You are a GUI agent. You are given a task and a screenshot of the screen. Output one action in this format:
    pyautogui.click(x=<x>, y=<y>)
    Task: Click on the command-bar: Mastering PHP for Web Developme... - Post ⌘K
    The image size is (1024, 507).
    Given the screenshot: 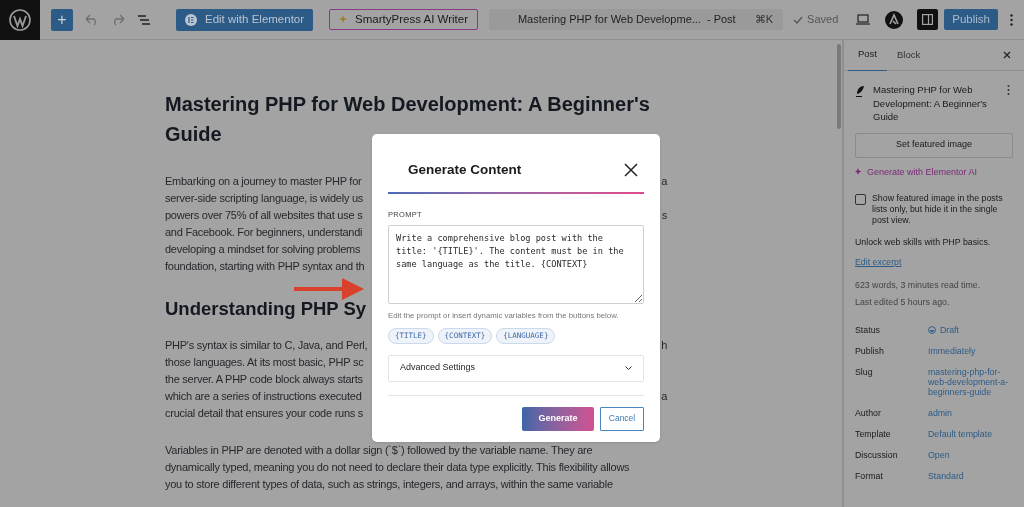 What is the action you would take?
    pyautogui.click(x=635, y=19)
    